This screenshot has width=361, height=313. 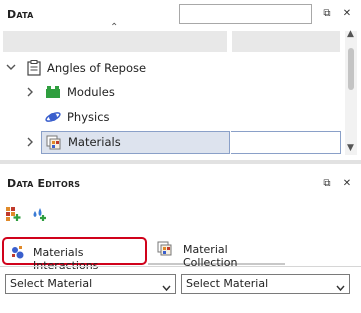 What do you see at coordinates (216, 253) in the screenshot?
I see `tab-material-collection: Material Collection` at bounding box center [216, 253].